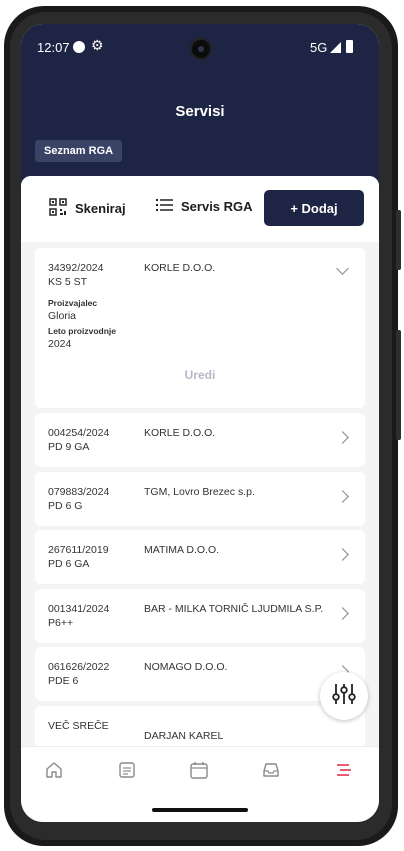  What do you see at coordinates (79, 492) in the screenshot?
I see `record-number: 079883/2024` at bounding box center [79, 492].